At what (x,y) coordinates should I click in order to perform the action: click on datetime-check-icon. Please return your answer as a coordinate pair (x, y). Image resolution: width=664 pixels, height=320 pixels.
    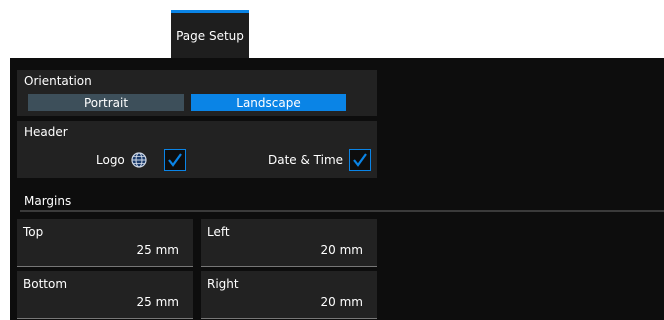
    Looking at the image, I should click on (360, 160).